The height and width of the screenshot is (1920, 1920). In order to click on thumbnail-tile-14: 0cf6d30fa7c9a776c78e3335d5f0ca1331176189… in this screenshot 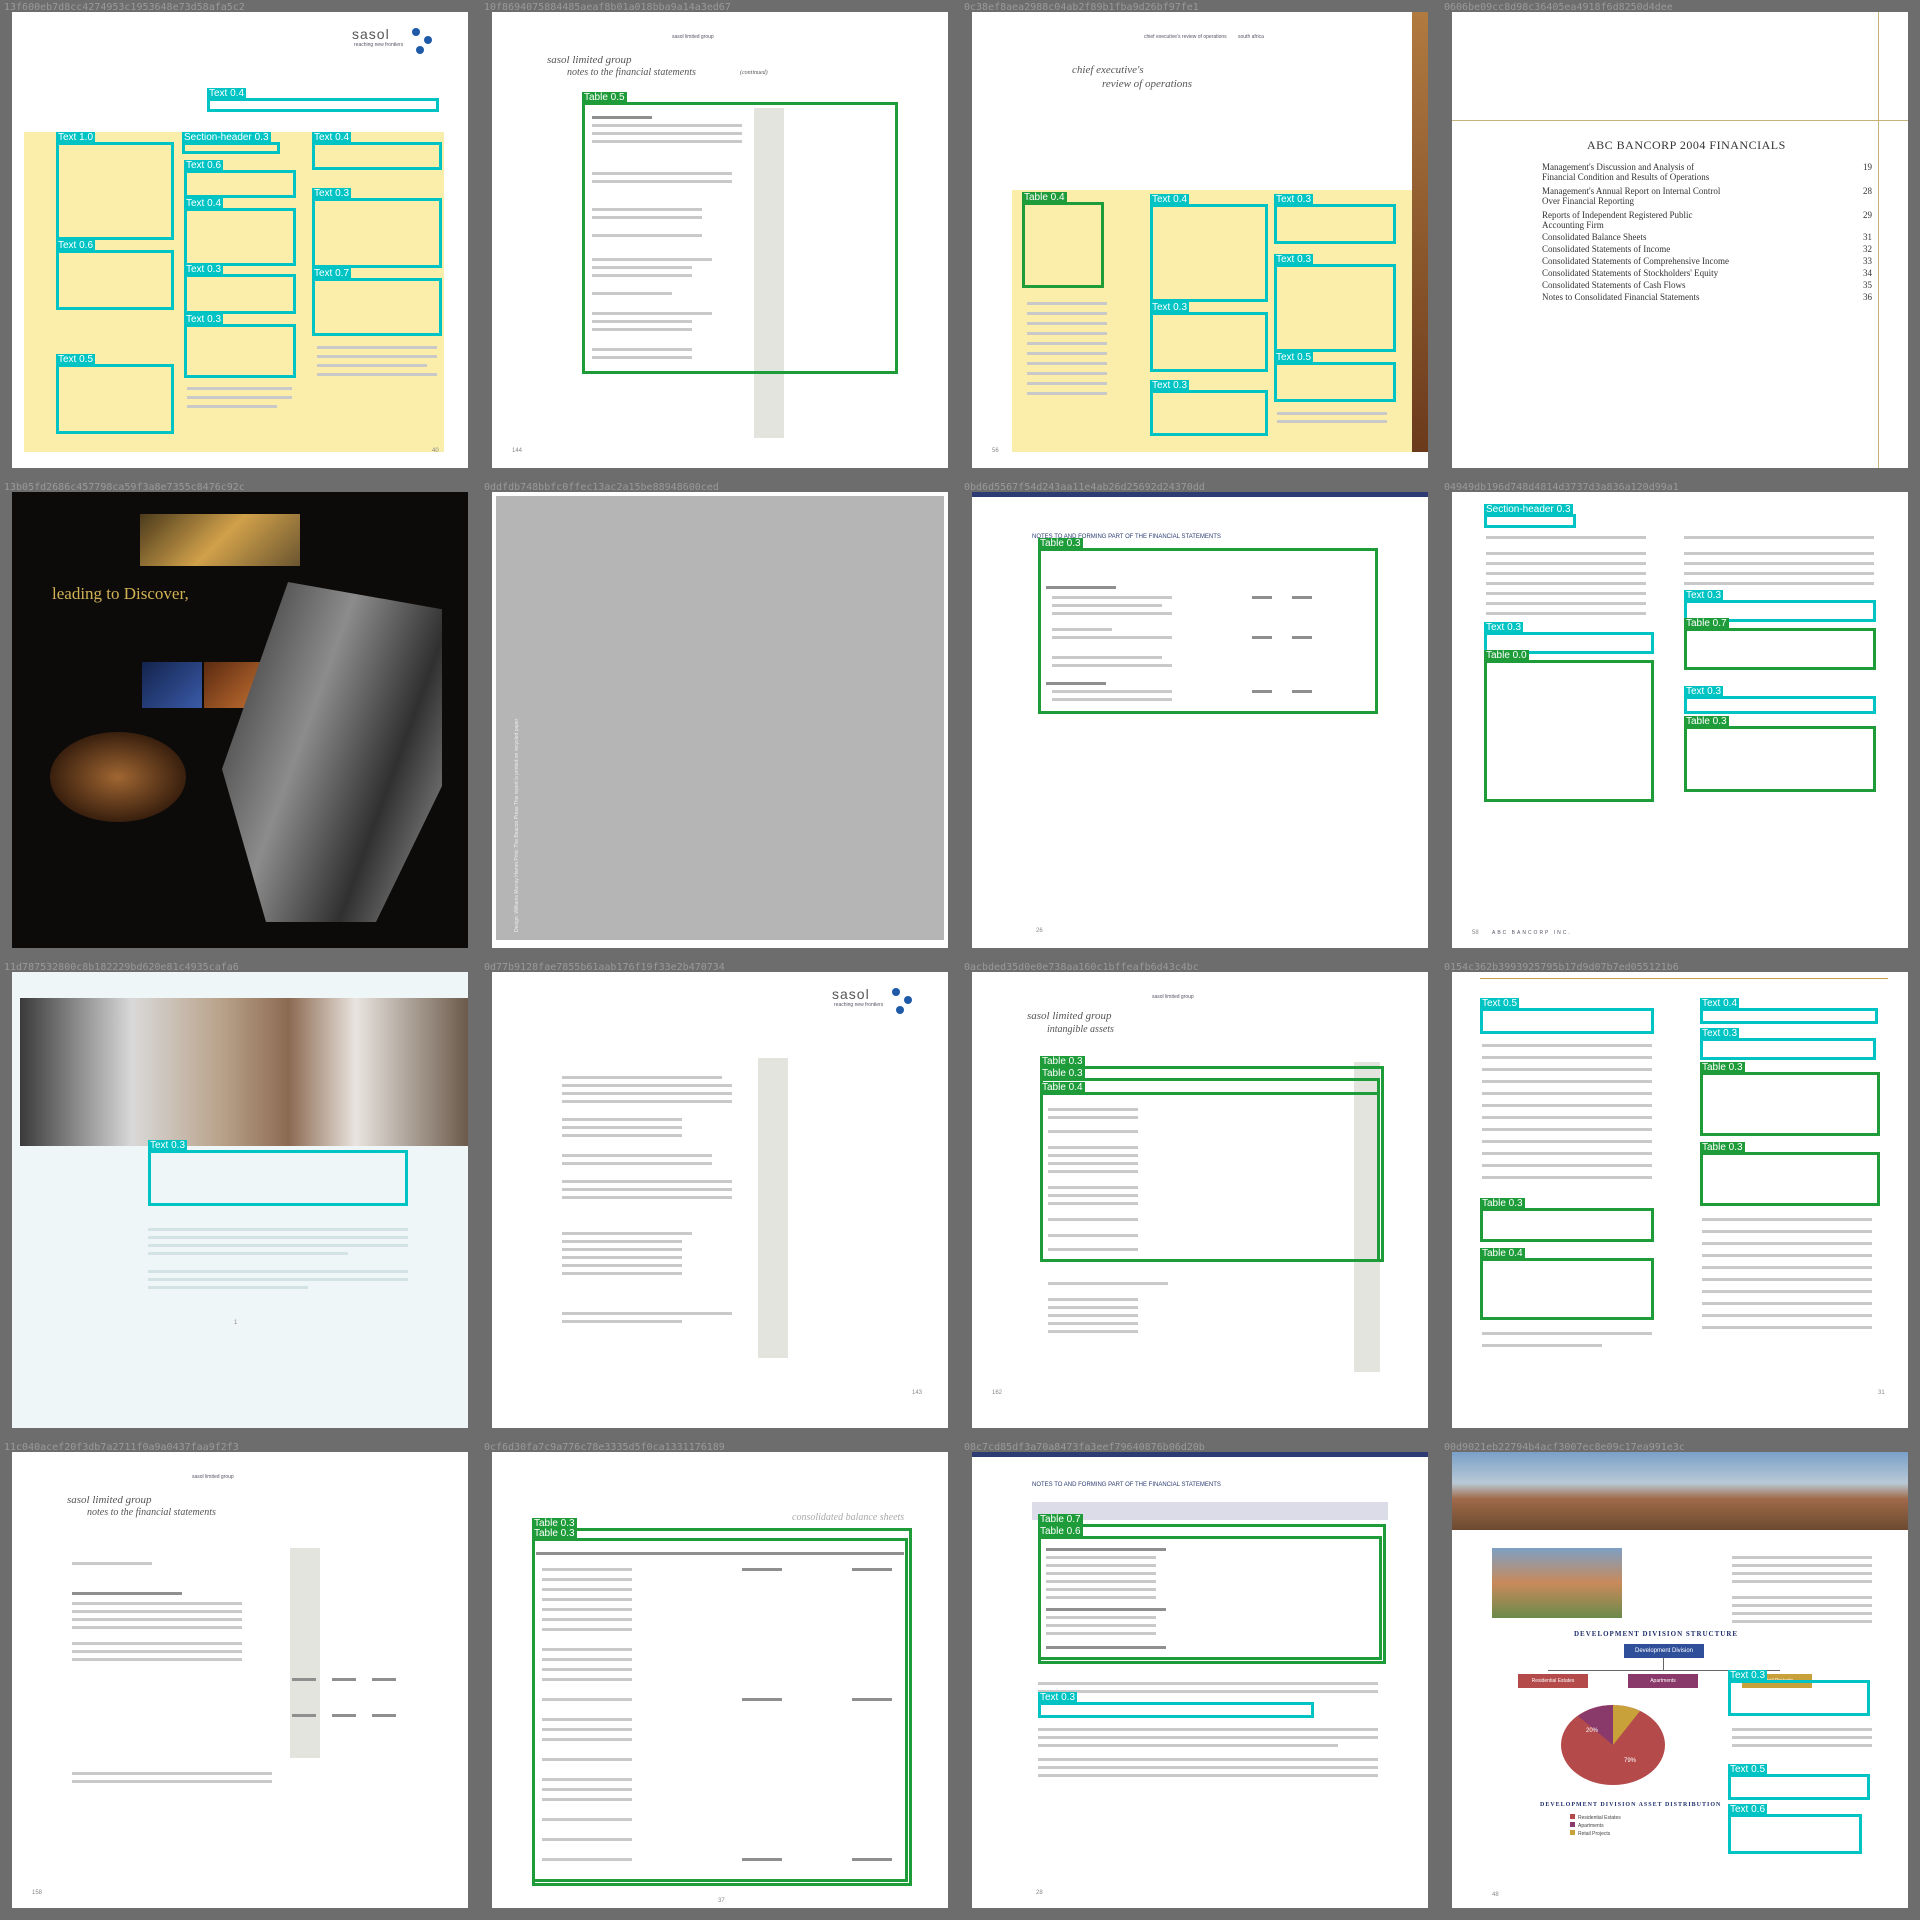, I will do `click(720, 1680)`.